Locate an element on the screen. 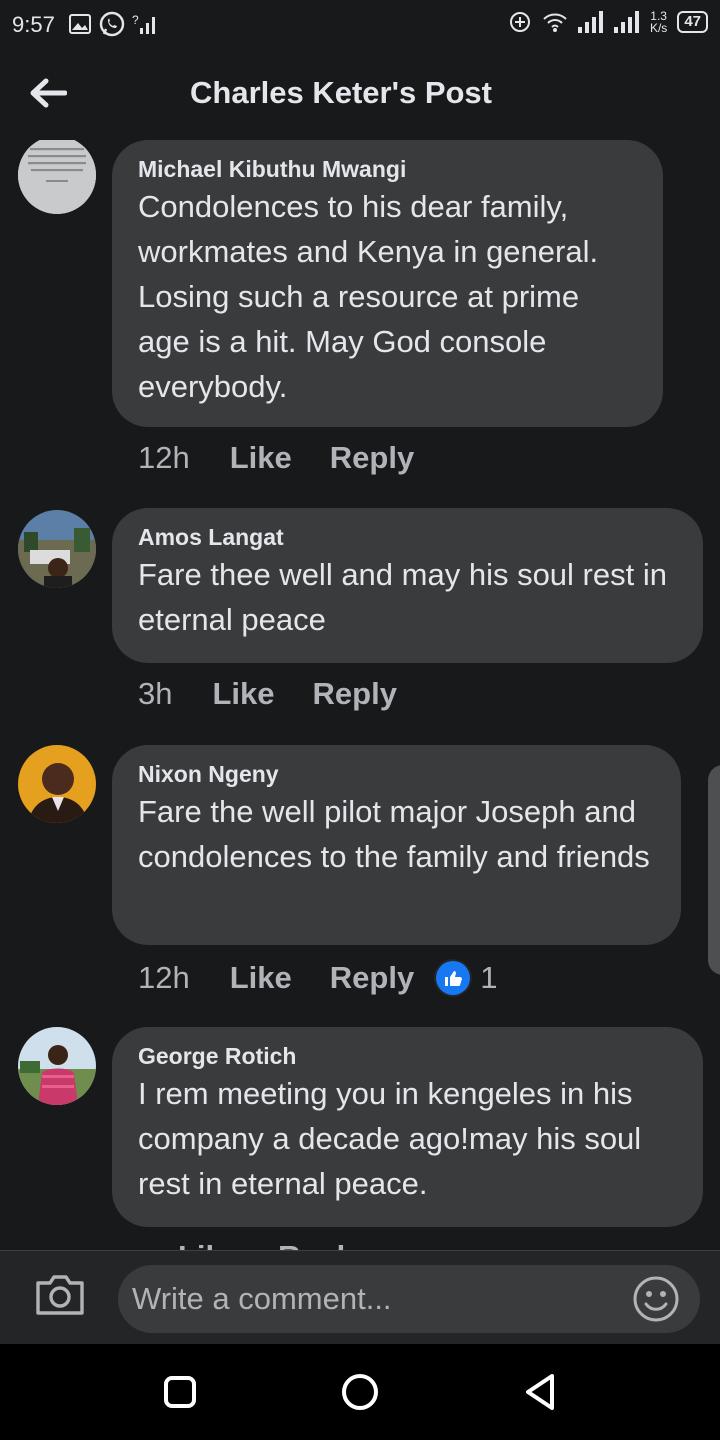 The image size is (720, 1440). data-saver-icon is located at coordinates (519, 22).